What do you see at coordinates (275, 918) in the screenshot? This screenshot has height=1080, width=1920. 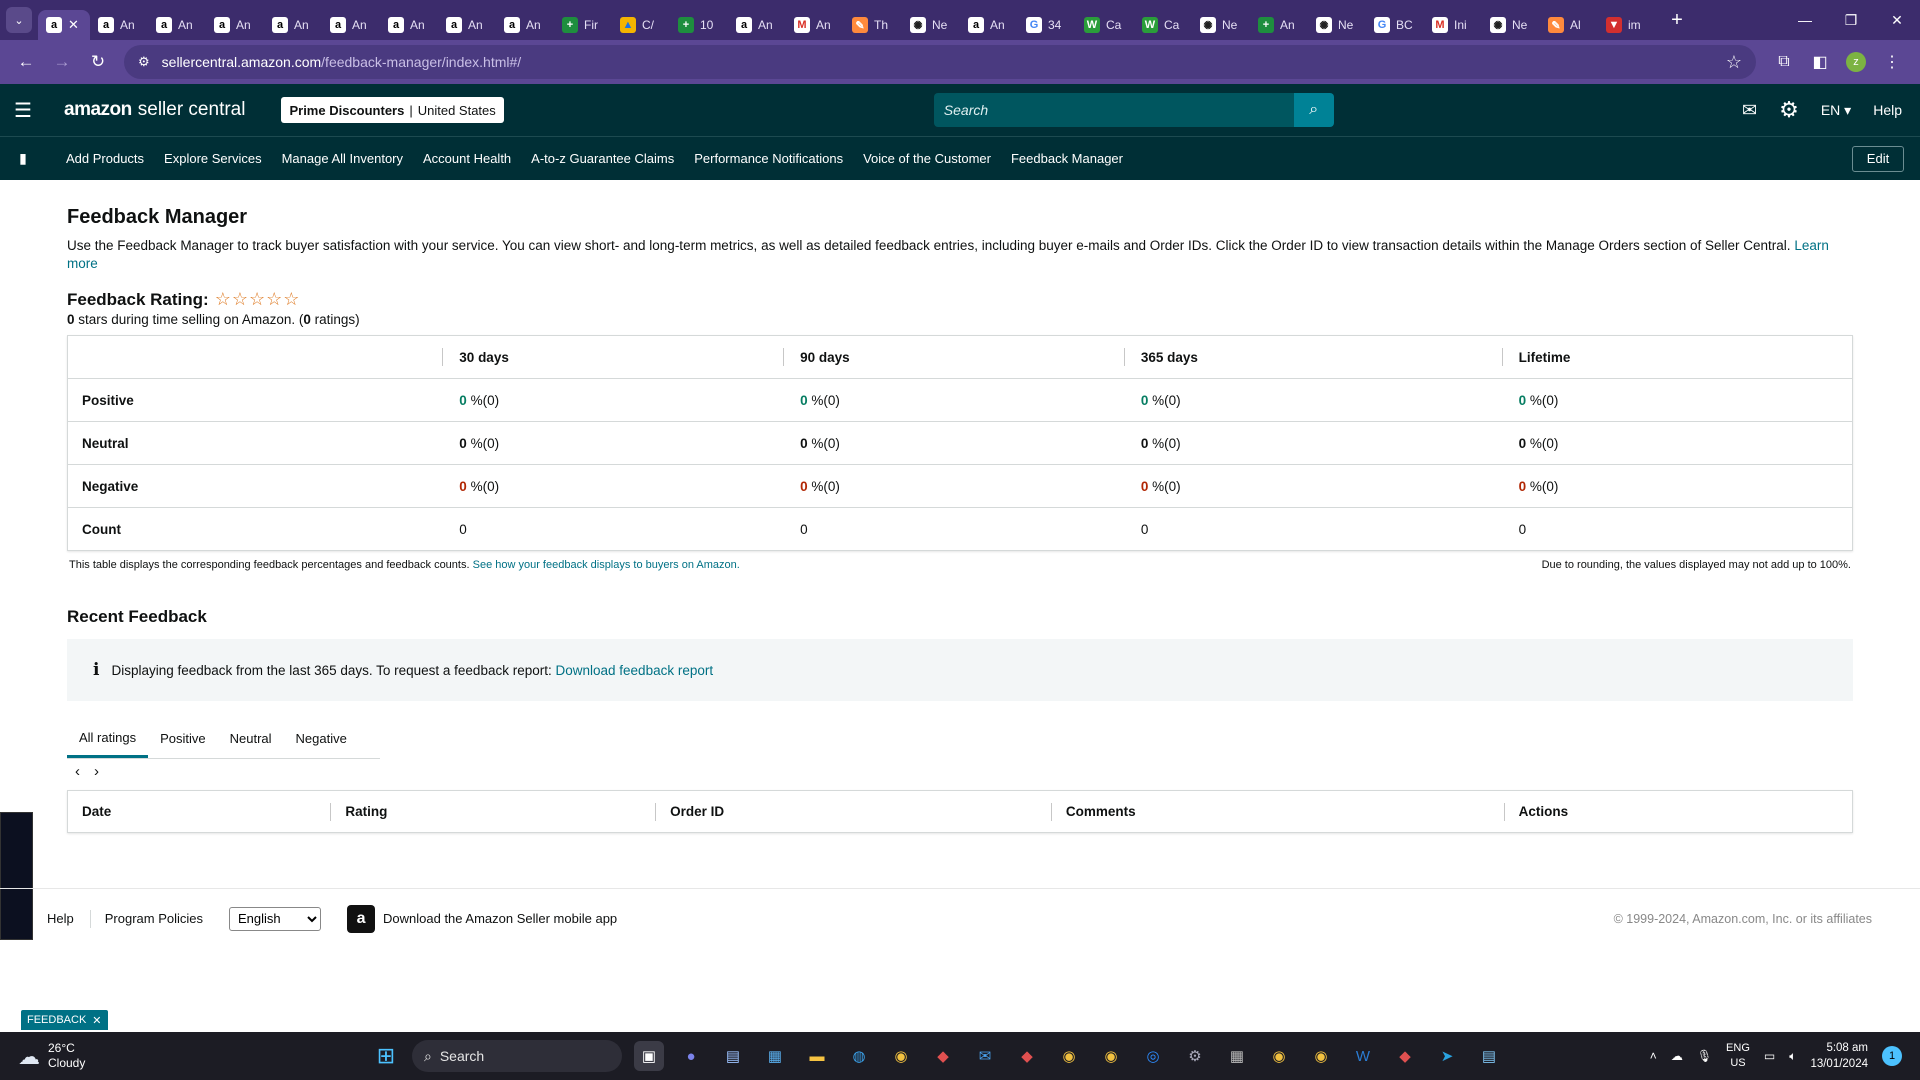 I see `footer-language-select: English` at bounding box center [275, 918].